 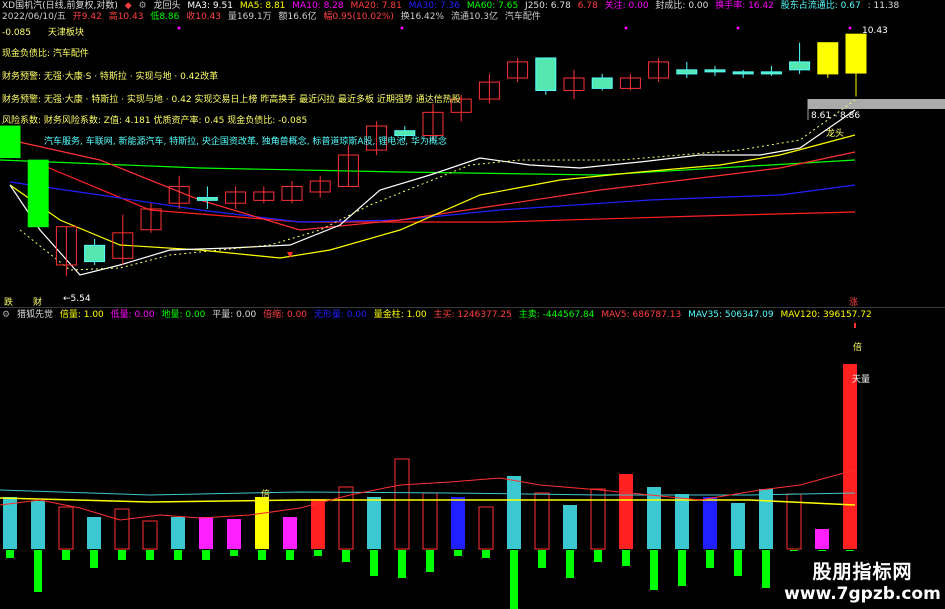 What do you see at coordinates (862, 594) in the screenshot?
I see `watermark-line2: www.7gpzb.com` at bounding box center [862, 594].